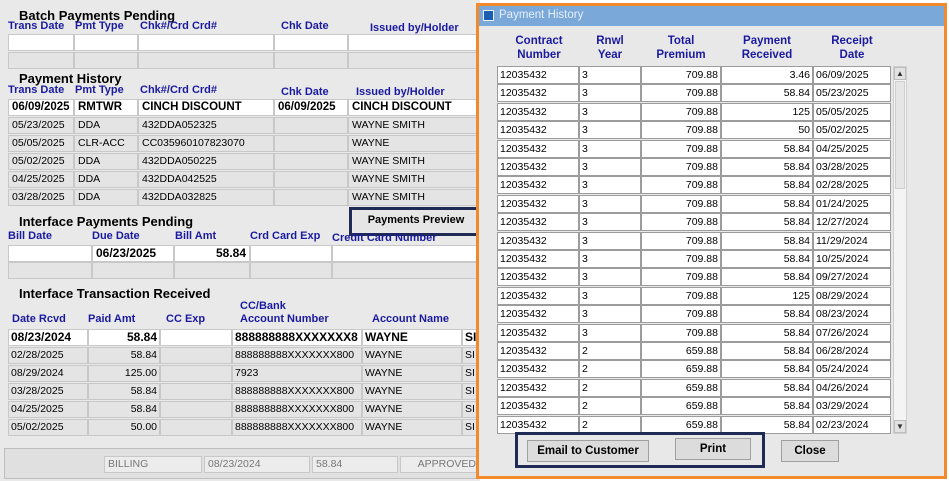 Image resolution: width=949 pixels, height=481 pixels. What do you see at coordinates (852, 424) in the screenshot?
I see `receipt-date-cell: 02/23/2024` at bounding box center [852, 424].